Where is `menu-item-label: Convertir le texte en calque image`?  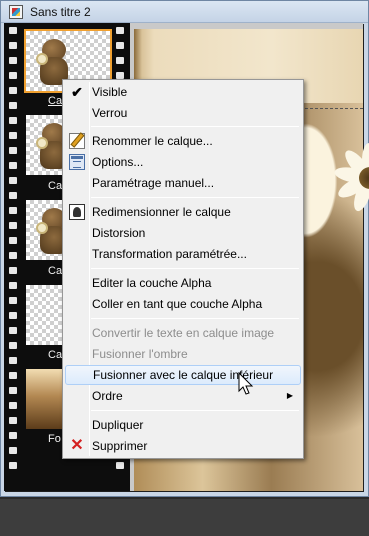 menu-item-label: Convertir le texte en calque image is located at coordinates (183, 333).